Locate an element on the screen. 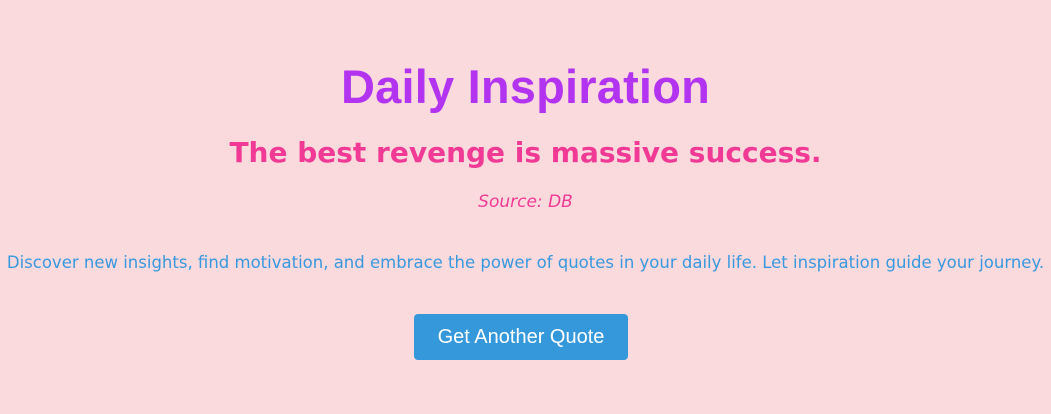 This screenshot has width=1051, height=414. quote-text: The best revenge is massive success. is located at coordinates (525, 152).